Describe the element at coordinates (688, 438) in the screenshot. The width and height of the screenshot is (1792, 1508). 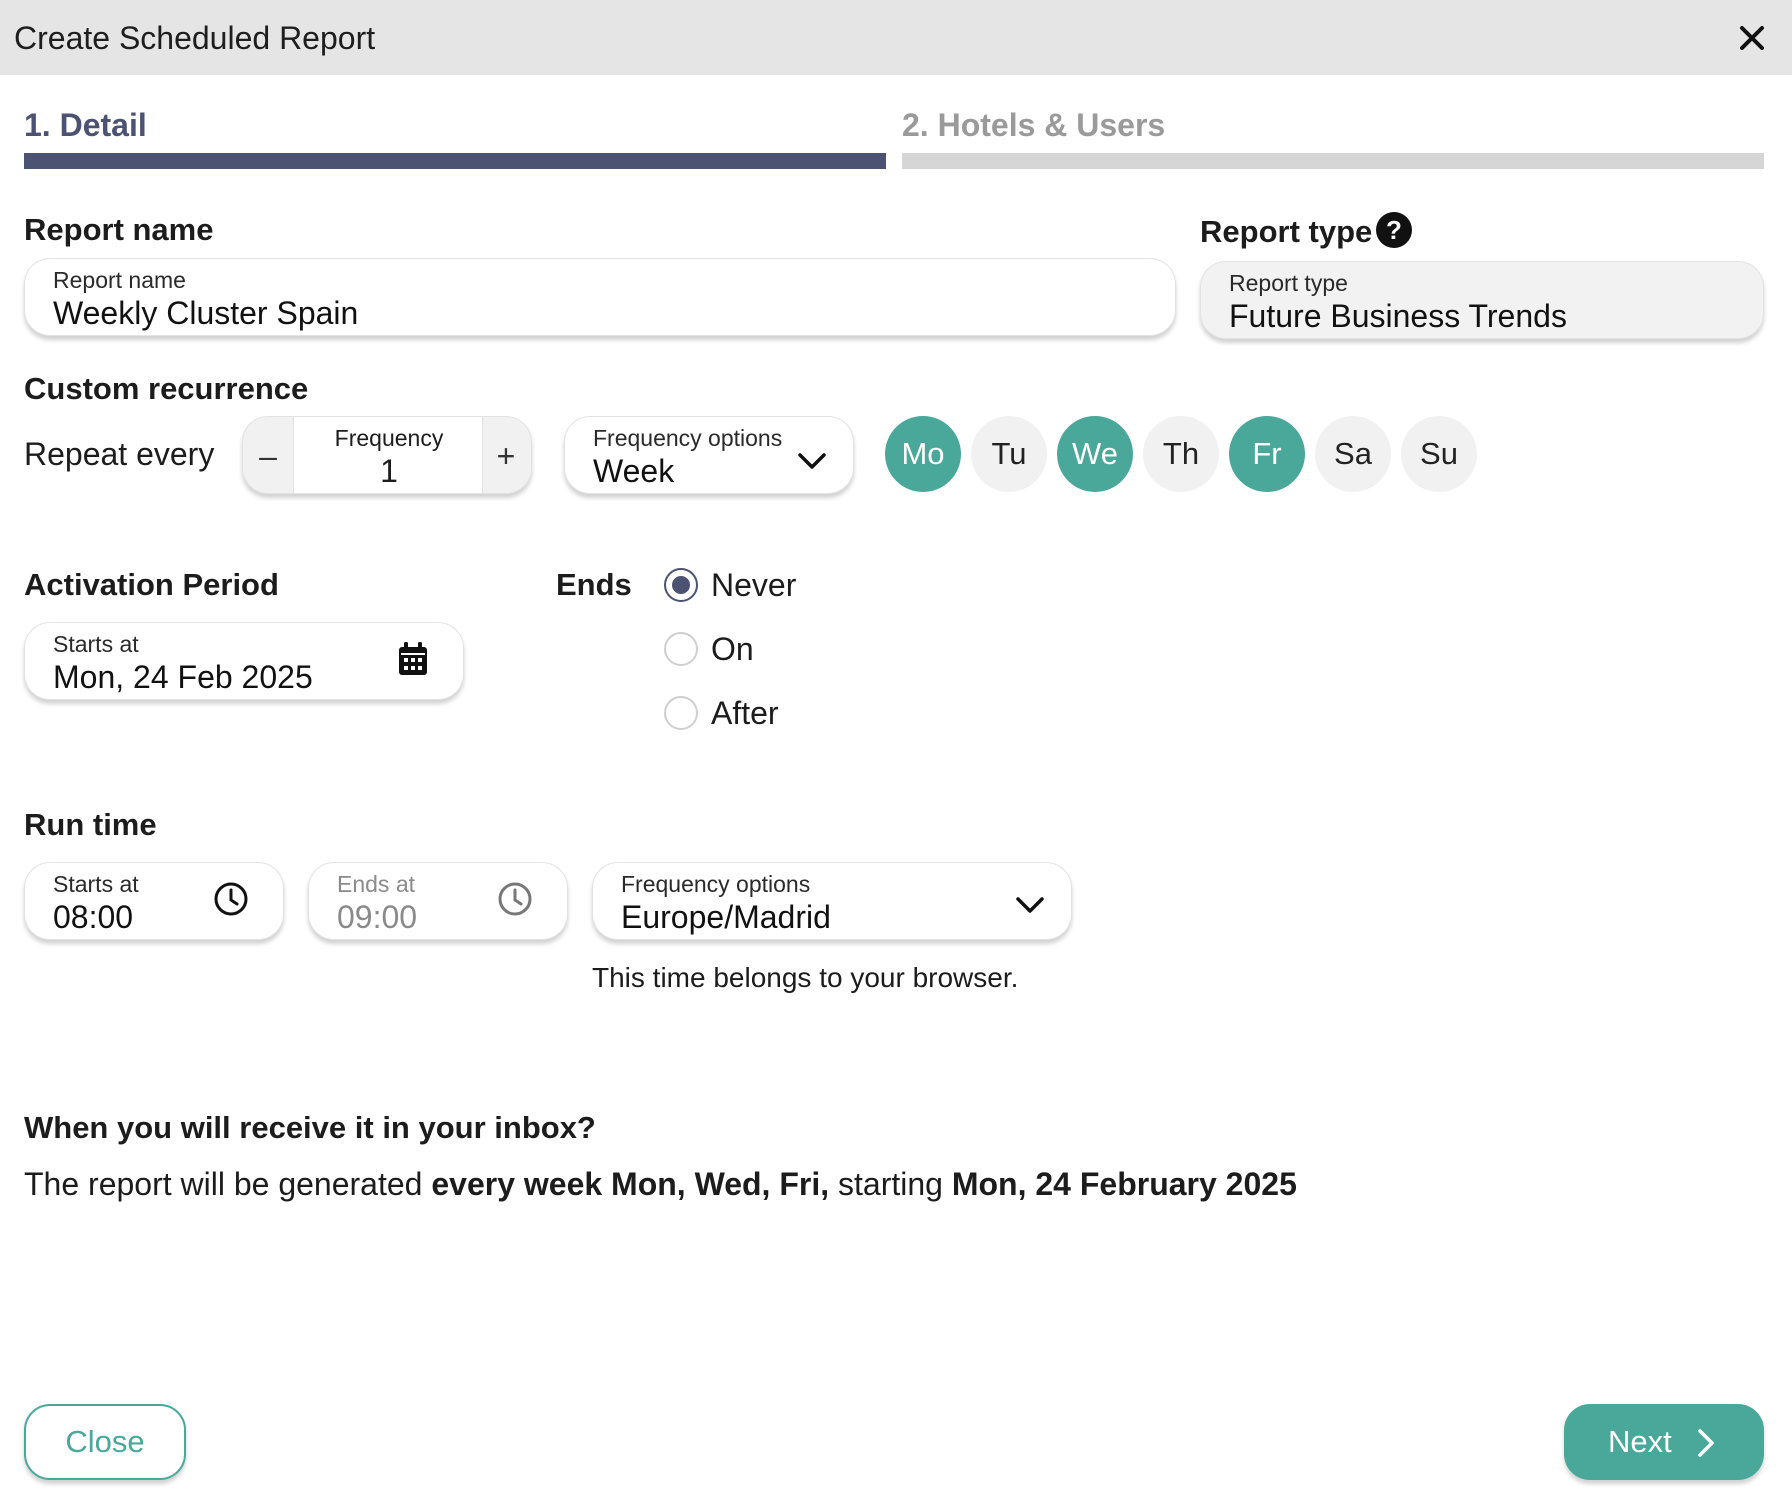
I see `frequency-options-label: Frequency options` at that location.